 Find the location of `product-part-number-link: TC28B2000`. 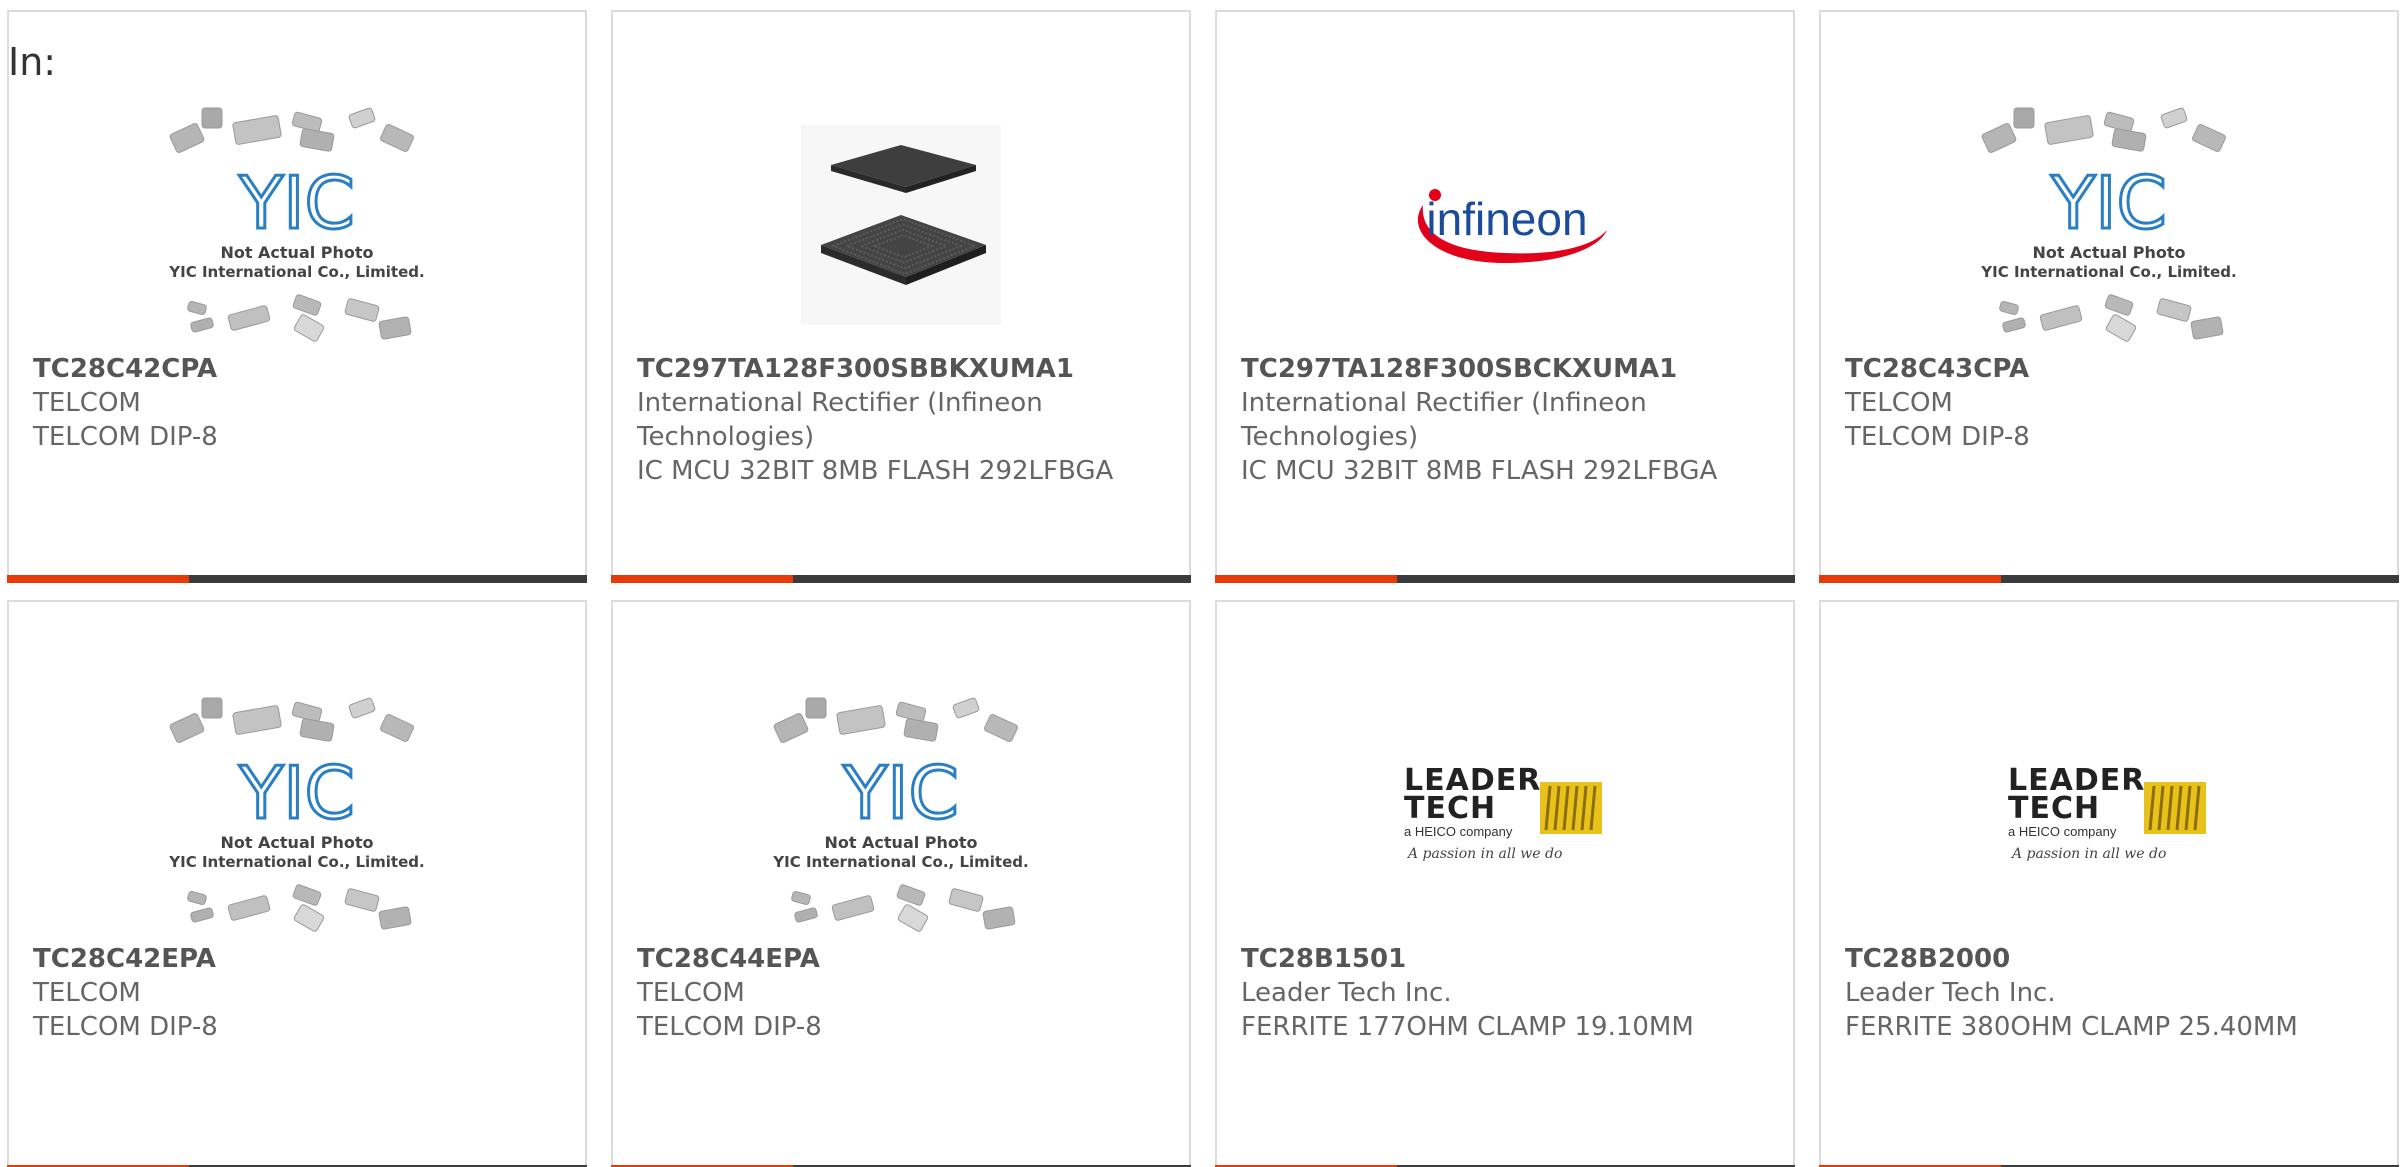

product-part-number-link: TC28B2000 is located at coordinates (2109, 959).